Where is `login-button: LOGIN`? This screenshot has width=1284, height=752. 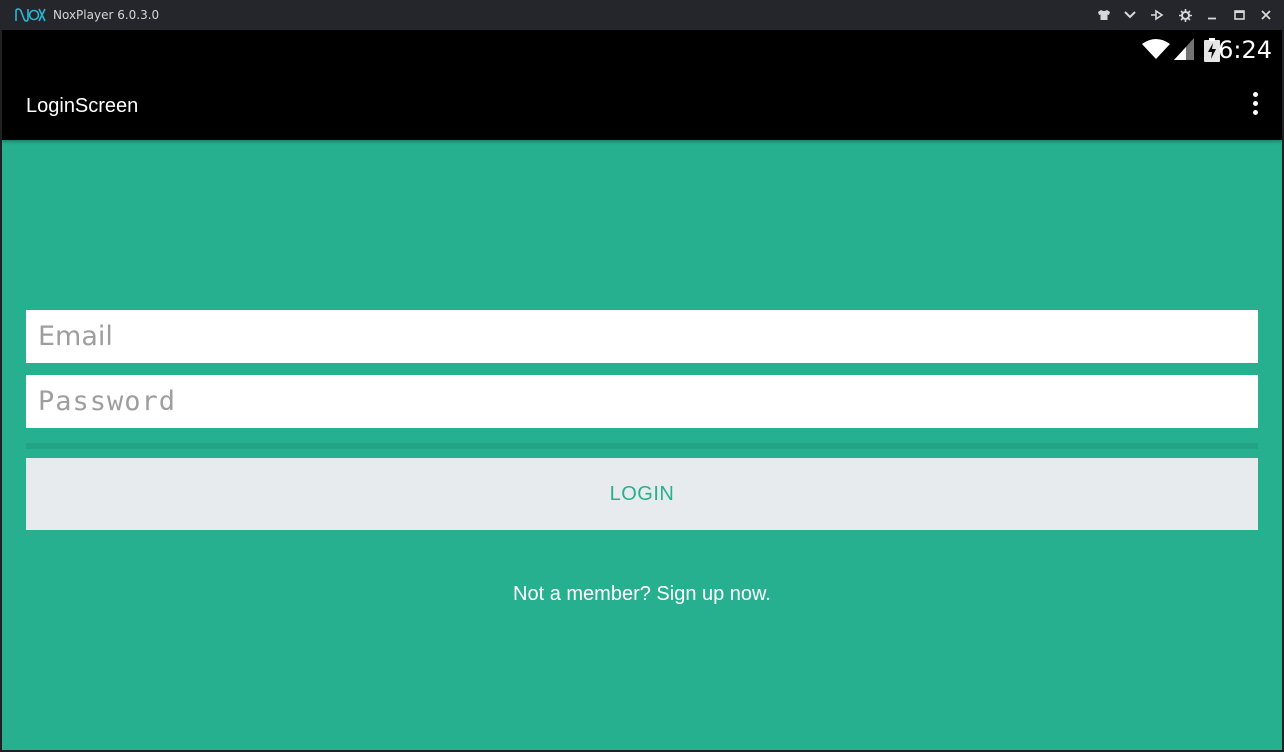 login-button: LOGIN is located at coordinates (642, 494).